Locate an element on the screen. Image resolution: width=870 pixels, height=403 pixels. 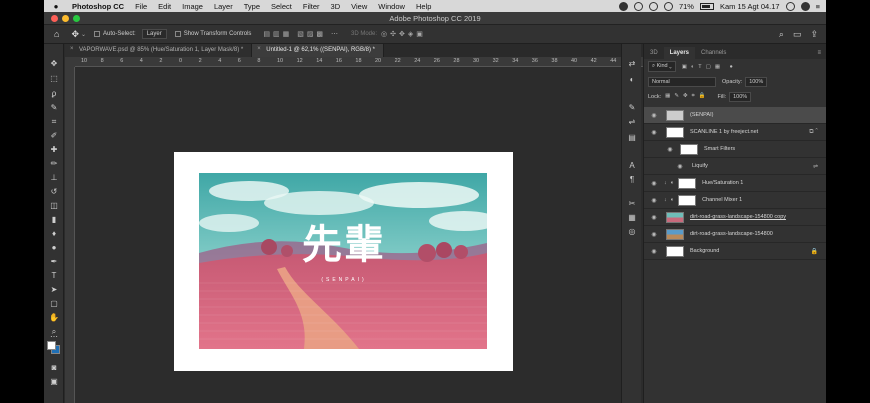
layer-scanline: ◉ SCANLINE 1 by freeject.net ⧉ ⌃ is located at coordinates (735, 132).